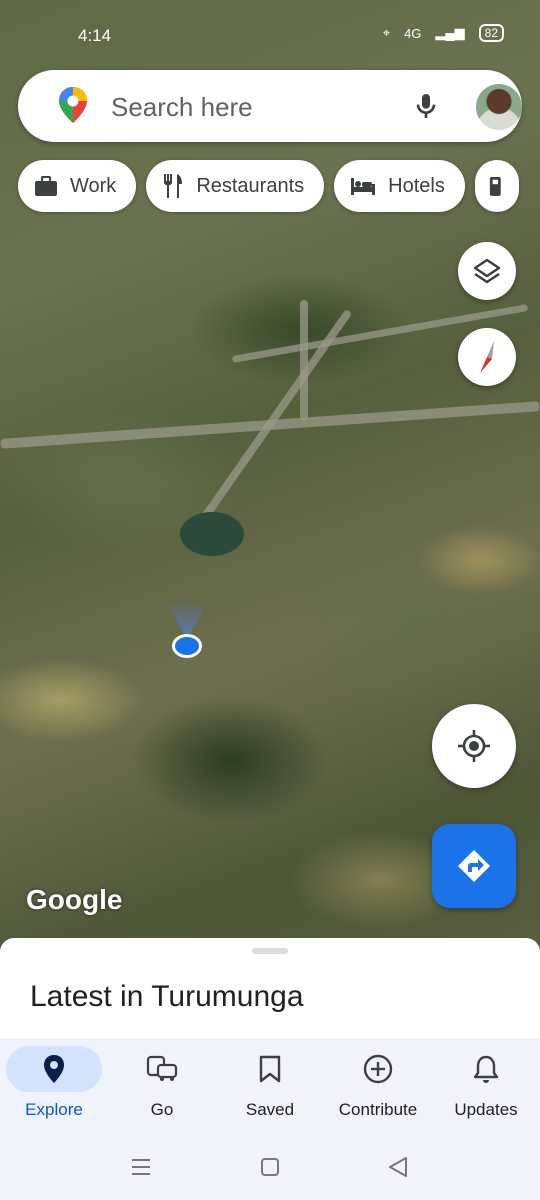 This screenshot has width=540, height=1200. What do you see at coordinates (486, 1069) in the screenshot?
I see `bell-icon` at bounding box center [486, 1069].